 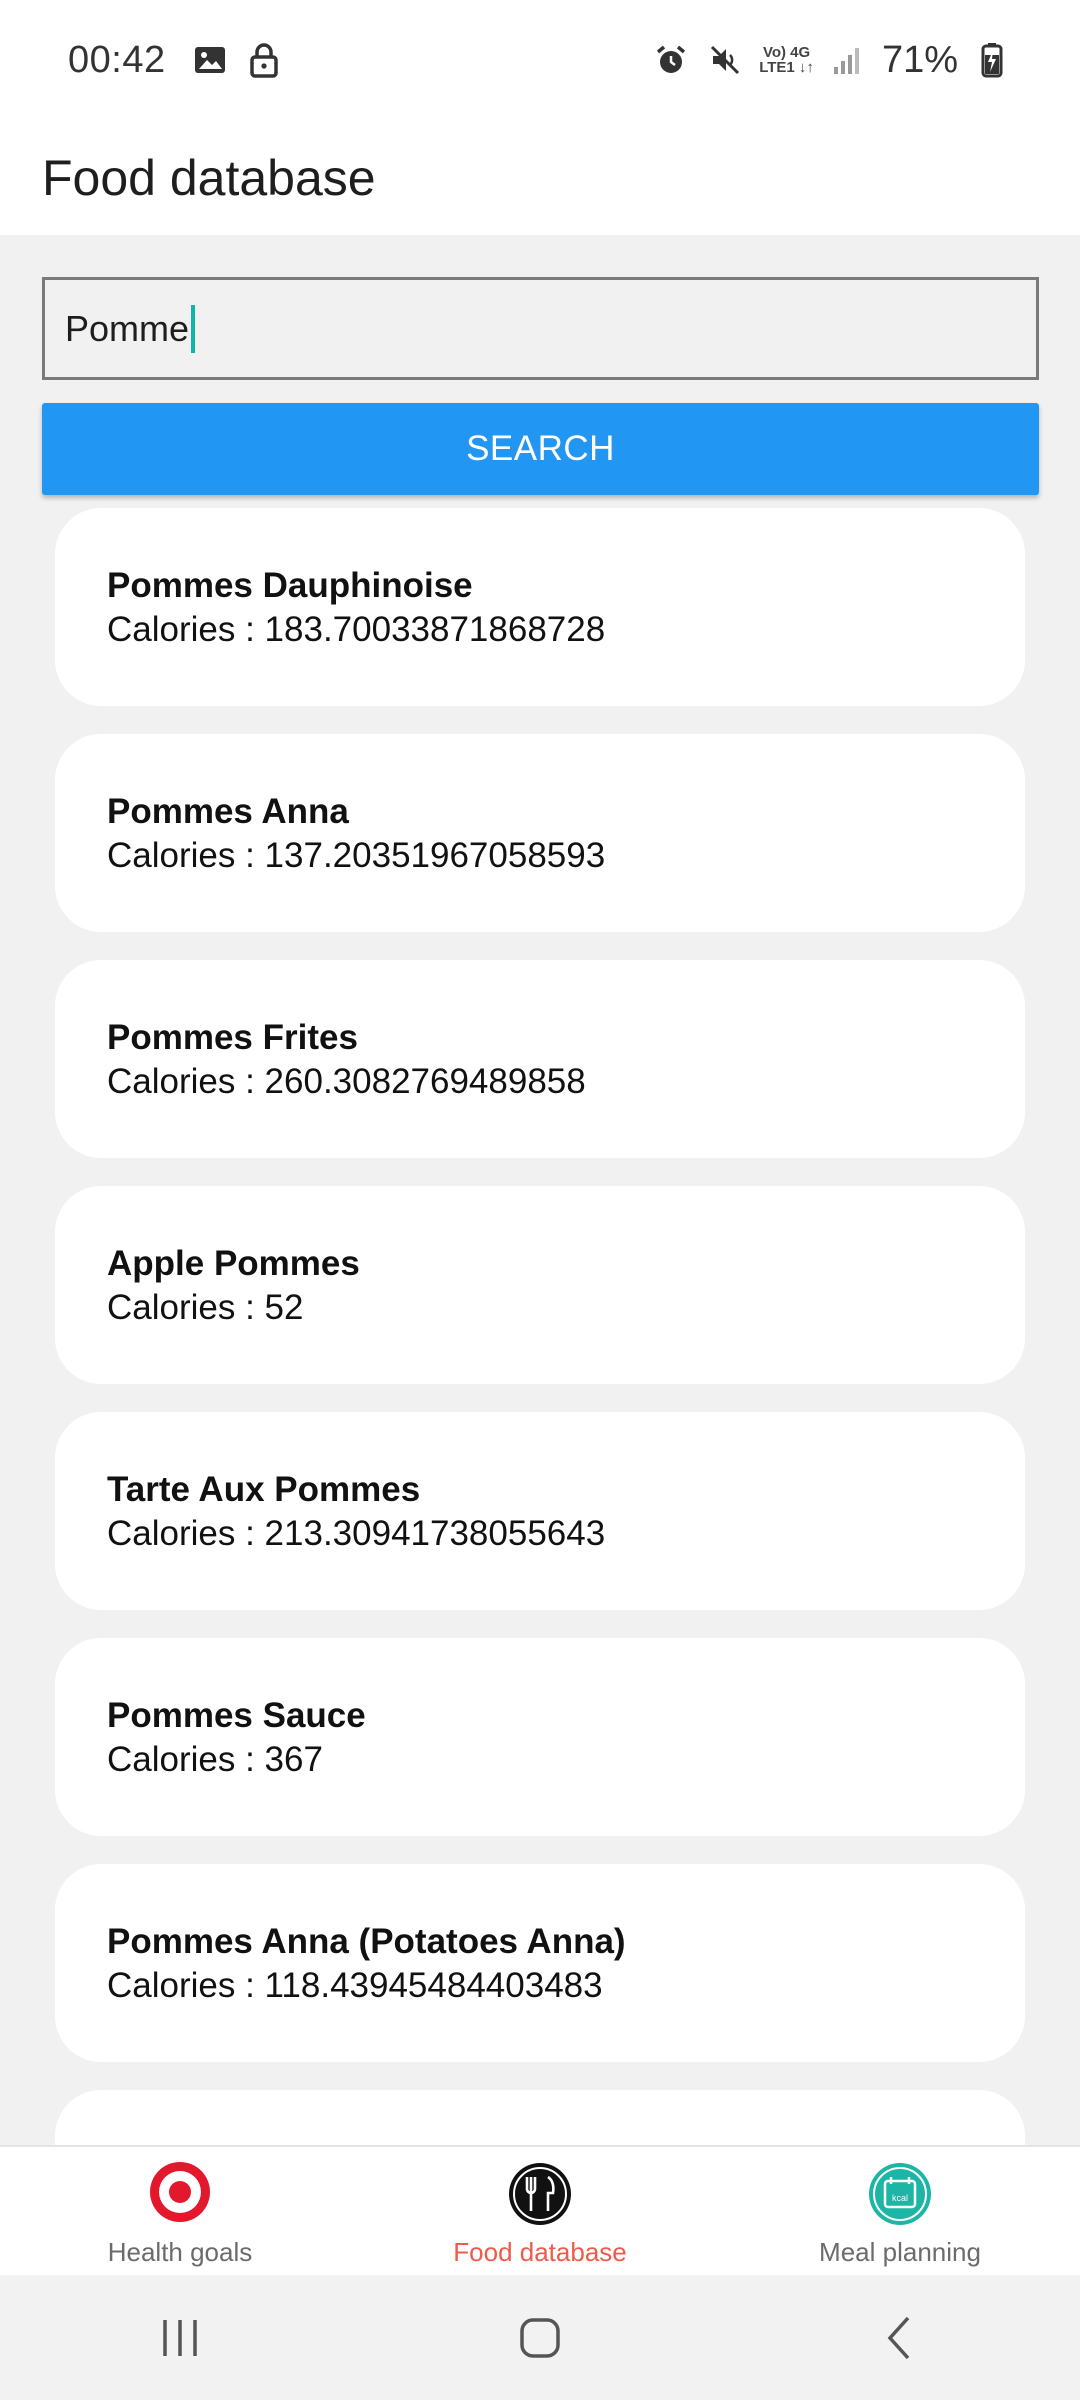 I want to click on nav-label-meal-planning: Meal planning, so click(x=900, y=2252).